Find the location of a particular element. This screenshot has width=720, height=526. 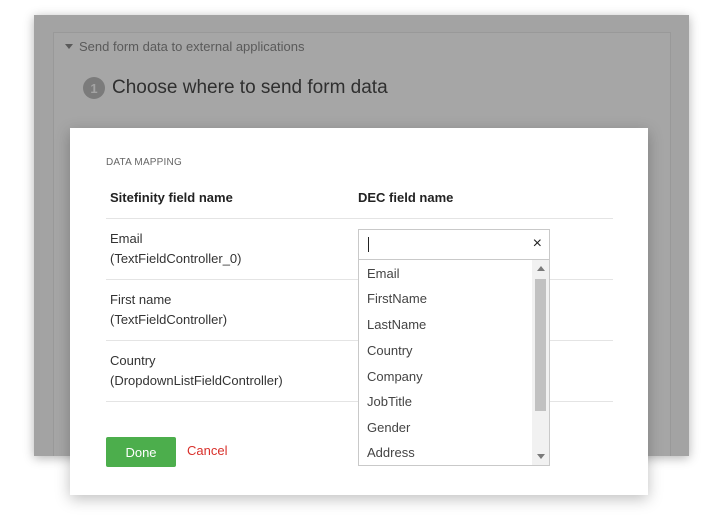

dropdown-option-jobtitle: JobTitle is located at coordinates (389, 401).